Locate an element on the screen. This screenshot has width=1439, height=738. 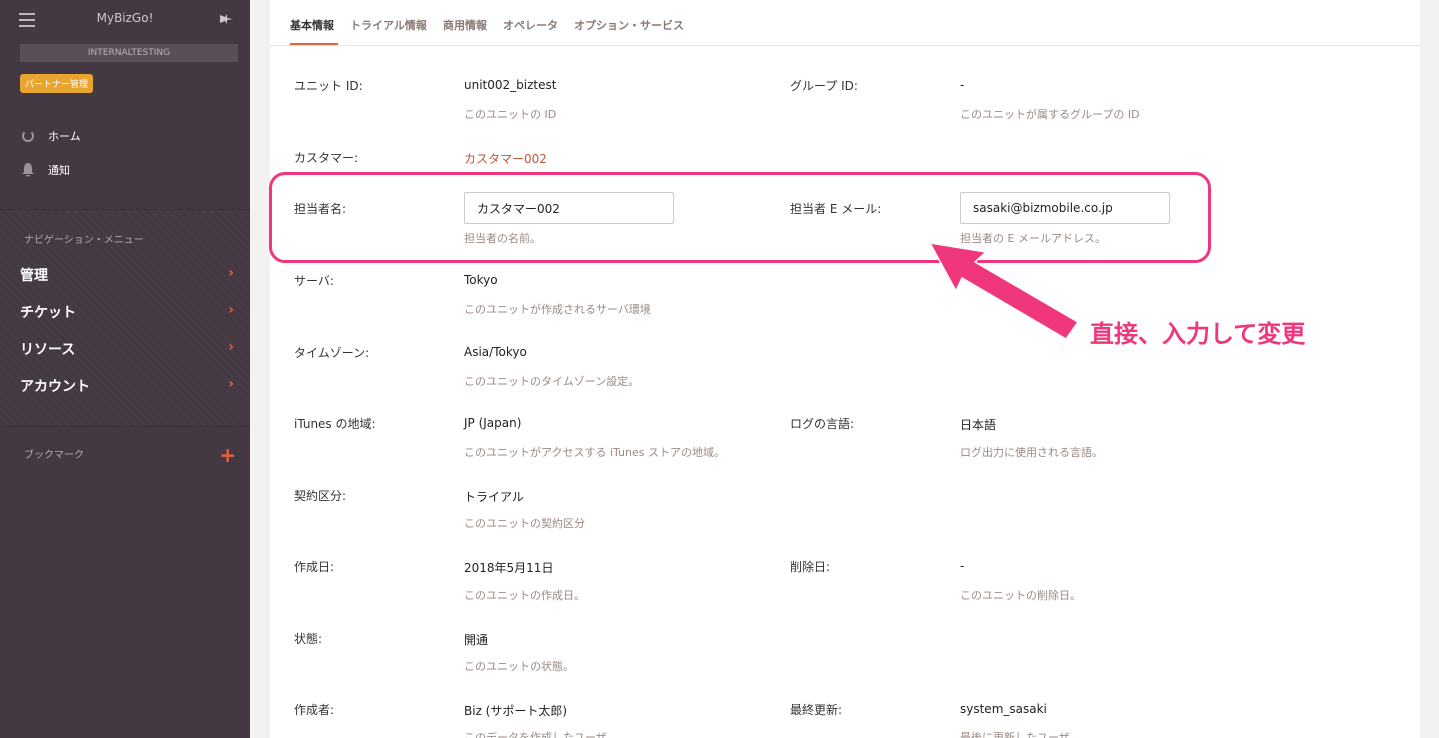
annotation-arrow-icon is located at coordinates (1004, 291).